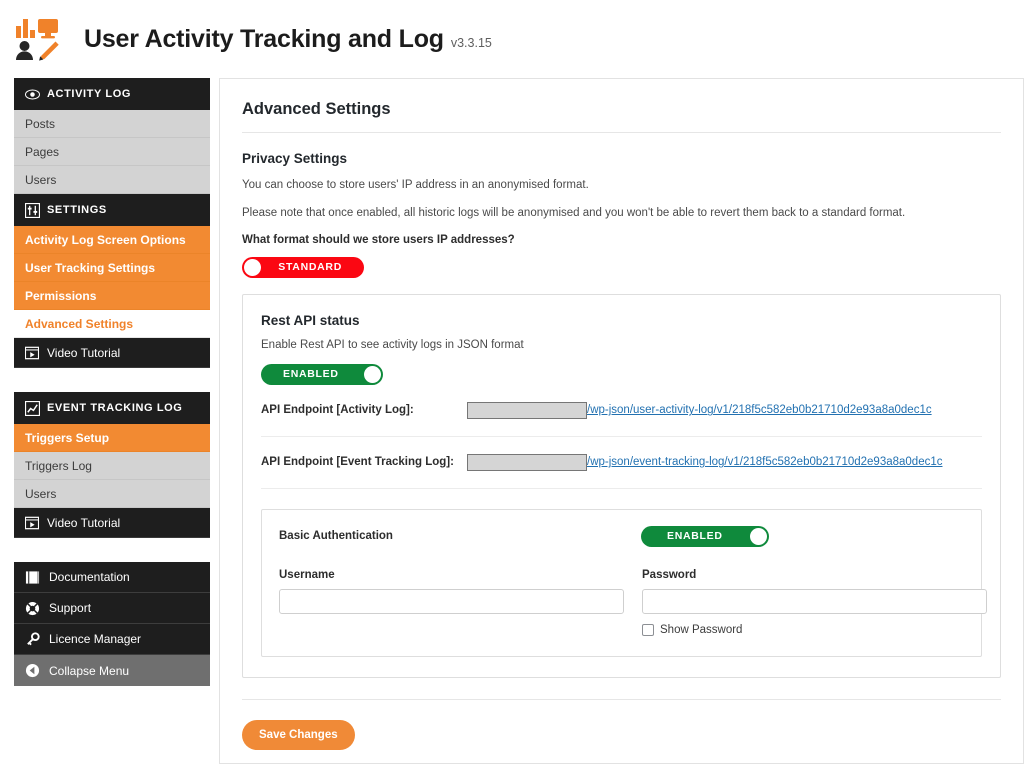 The height and width of the screenshot is (764, 1024). Describe the element at coordinates (32, 94) in the screenshot. I see `eye-icon` at that location.